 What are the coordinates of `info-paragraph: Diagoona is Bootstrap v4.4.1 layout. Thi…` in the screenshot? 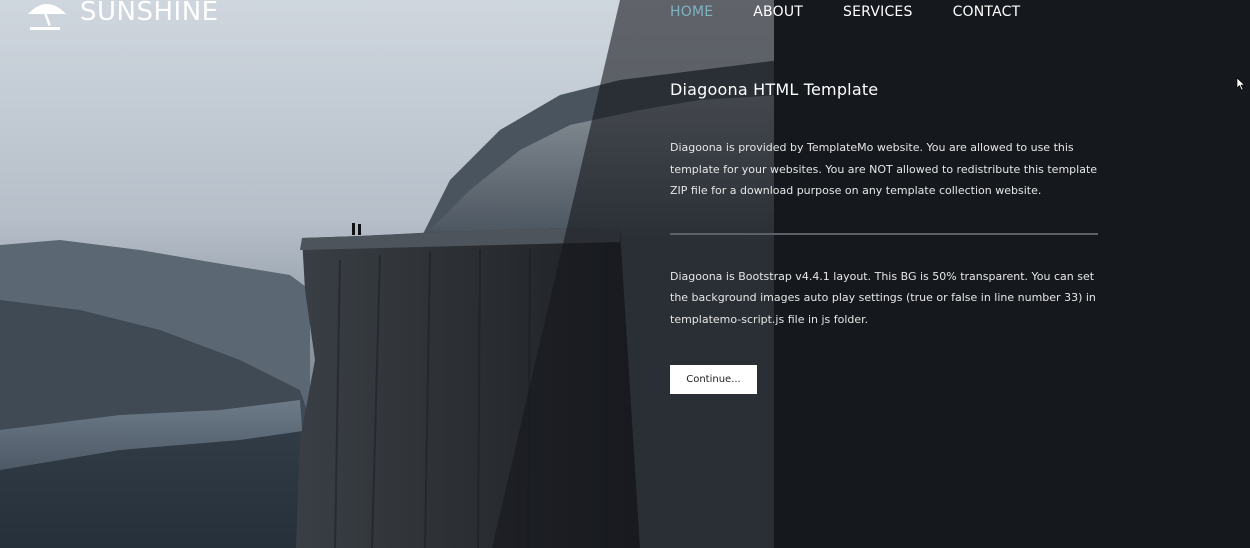 It's located at (883, 297).